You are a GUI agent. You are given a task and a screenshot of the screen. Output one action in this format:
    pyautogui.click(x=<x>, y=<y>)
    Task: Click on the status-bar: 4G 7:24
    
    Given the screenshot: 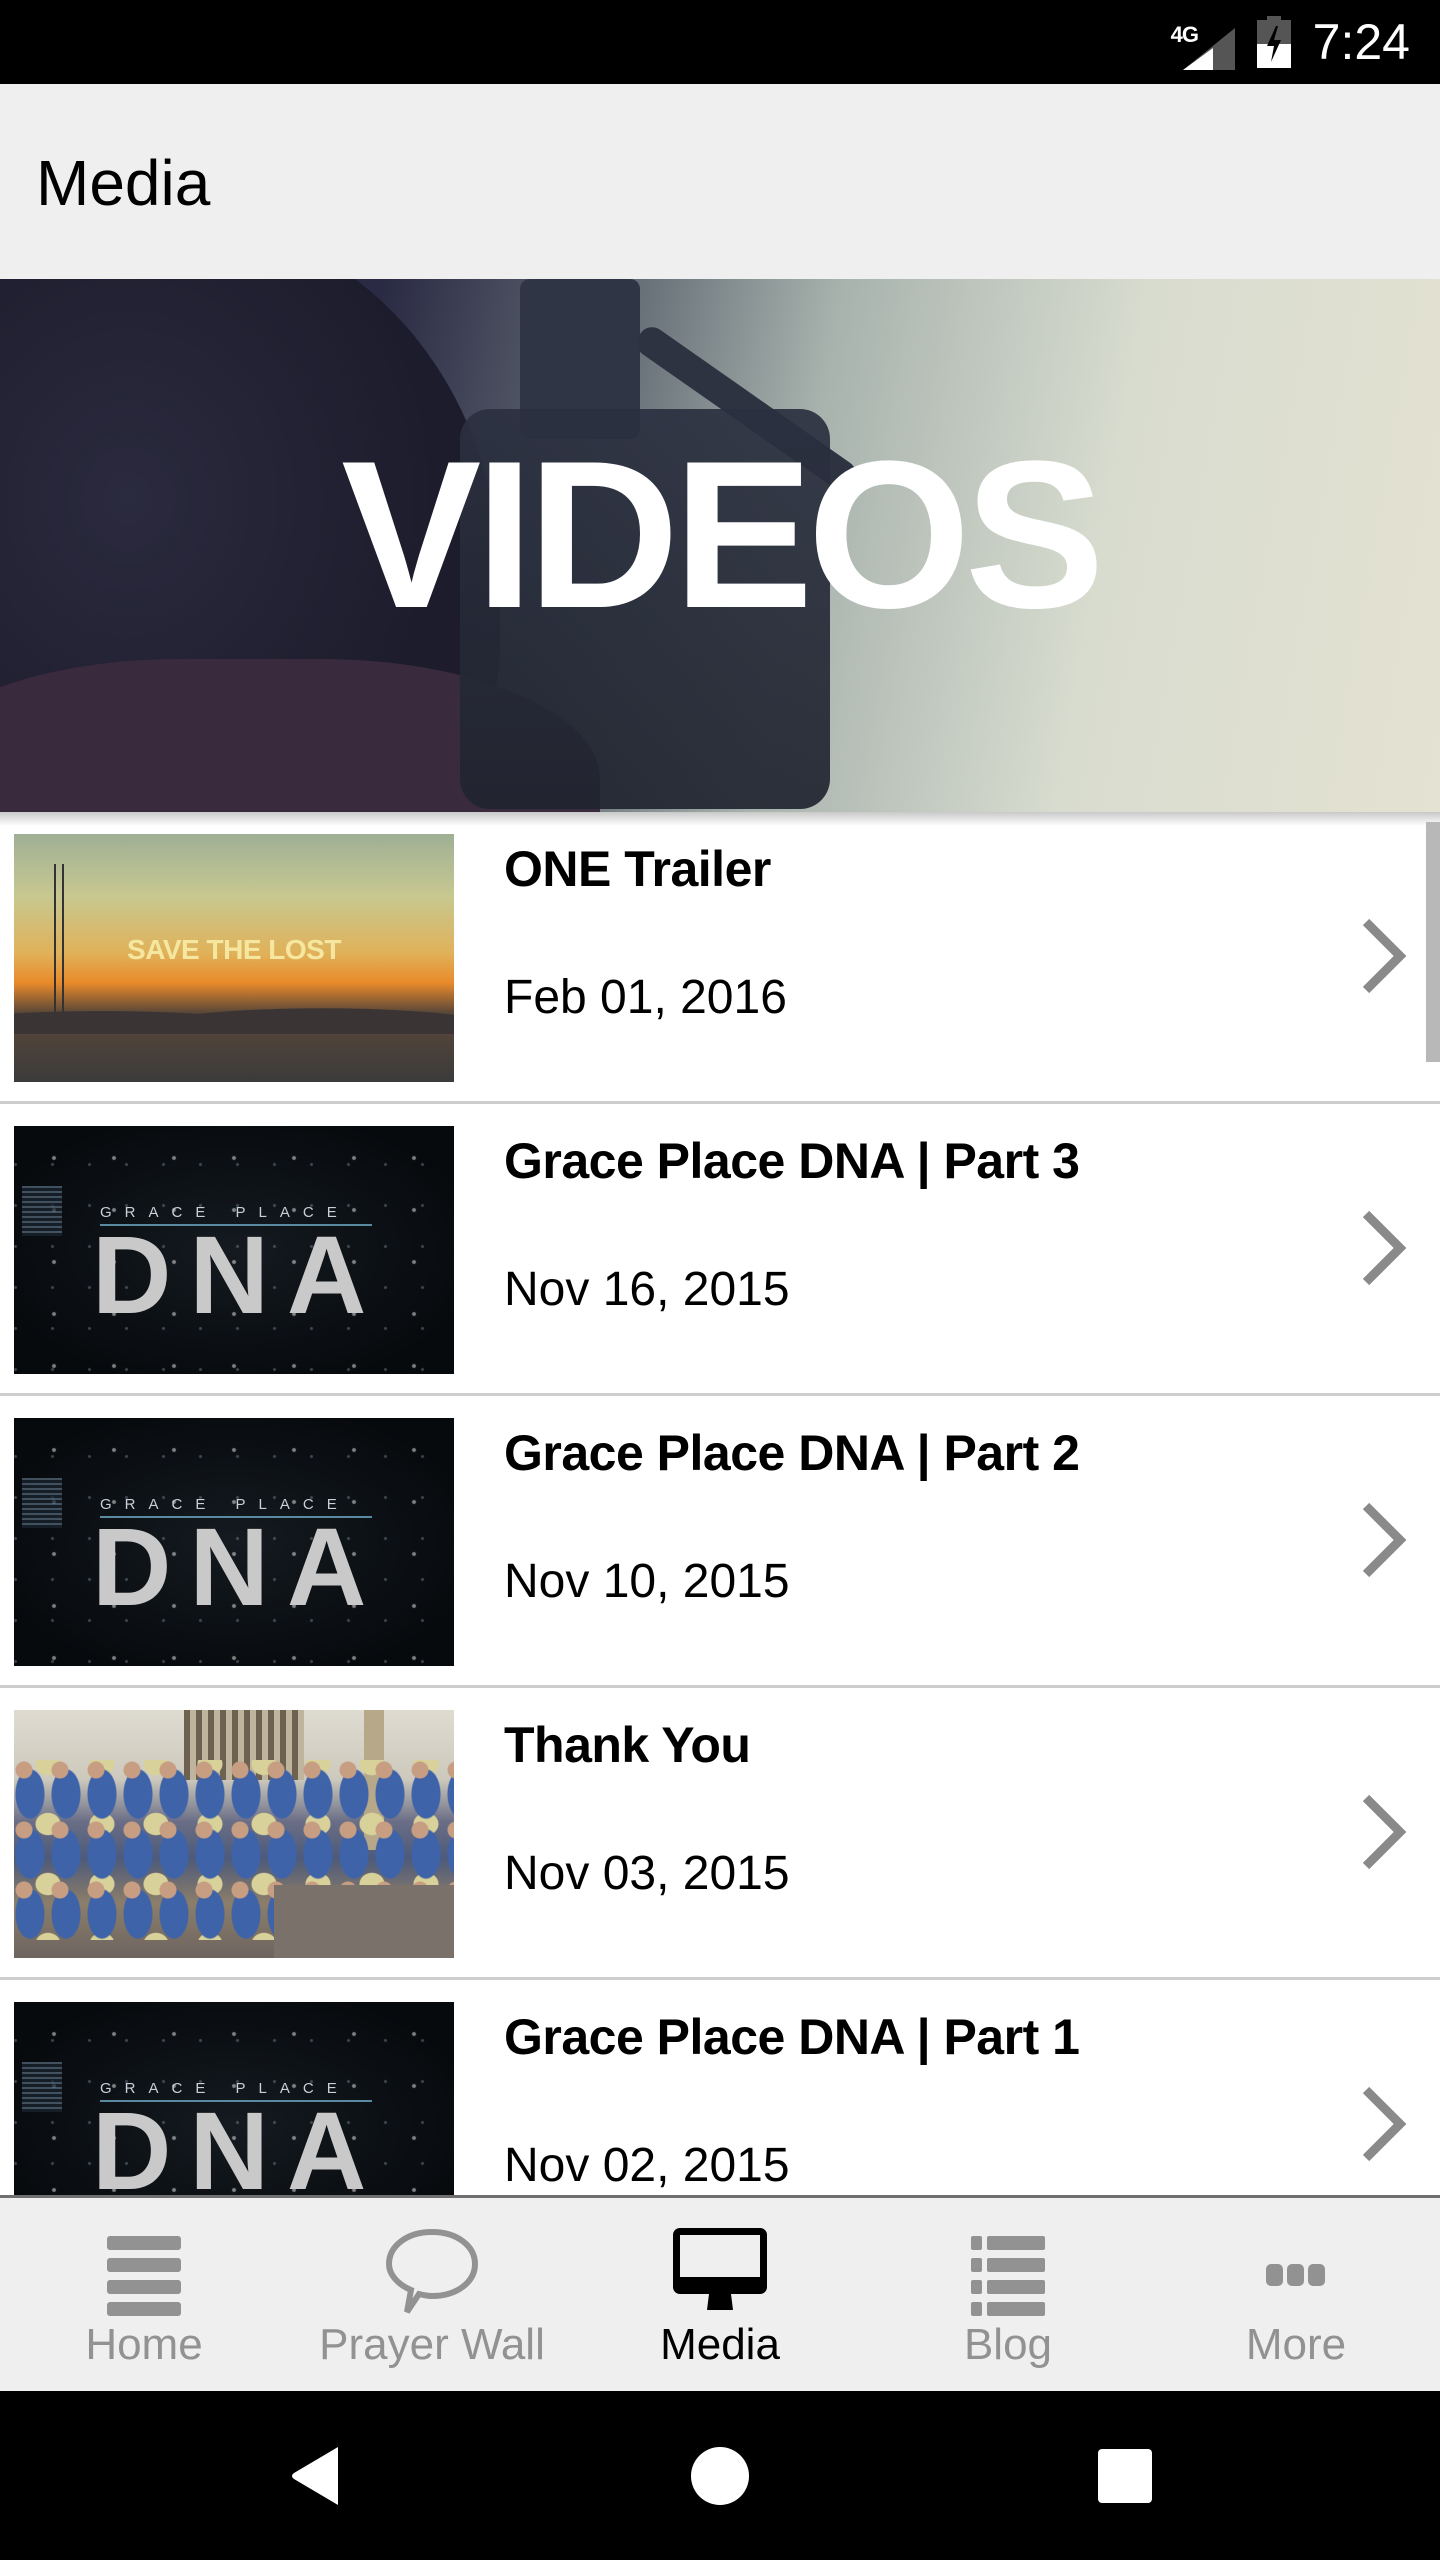 What is the action you would take?
    pyautogui.click(x=720, y=42)
    